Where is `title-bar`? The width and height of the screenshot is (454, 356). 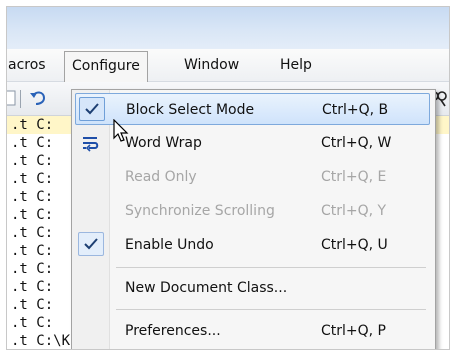
title-bar is located at coordinates (228, 28).